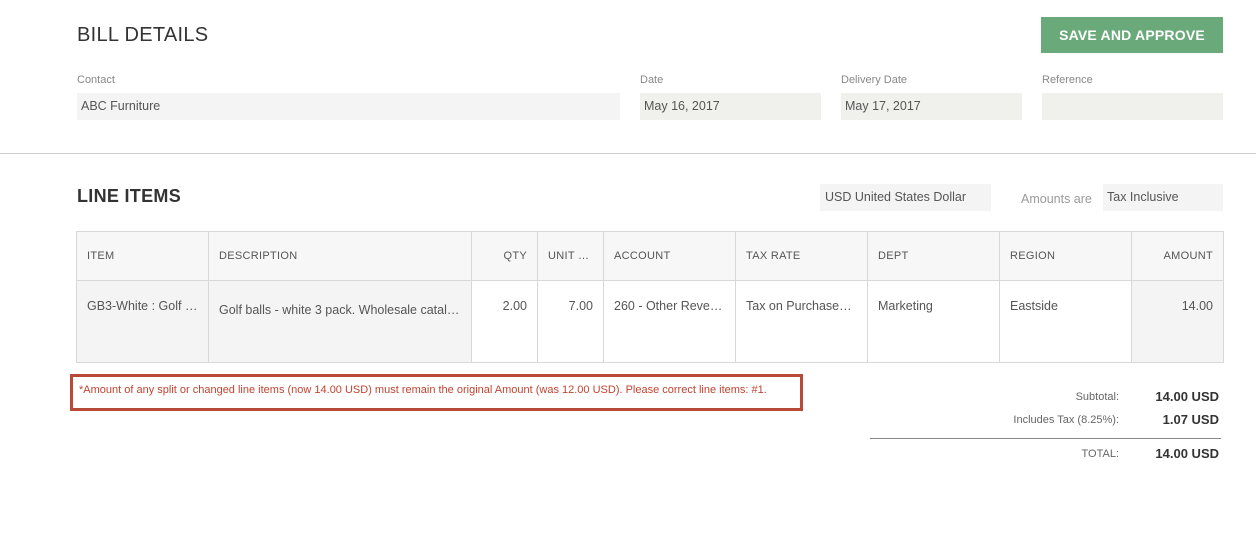  Describe the element at coordinates (1065, 256) in the screenshot. I see `column-header-region: REGION` at that location.